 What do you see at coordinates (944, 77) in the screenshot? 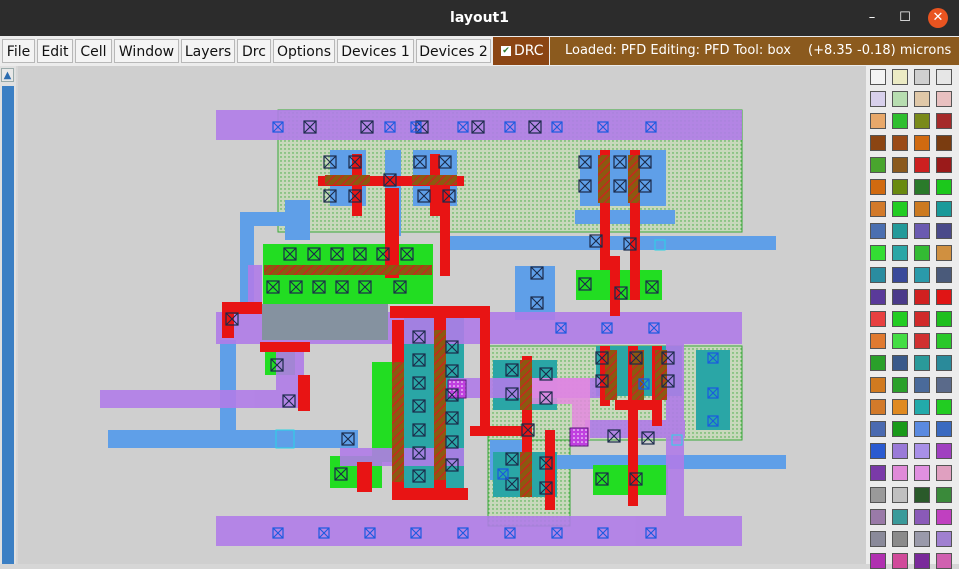
I see `palette-swatch-grid-light` at bounding box center [944, 77].